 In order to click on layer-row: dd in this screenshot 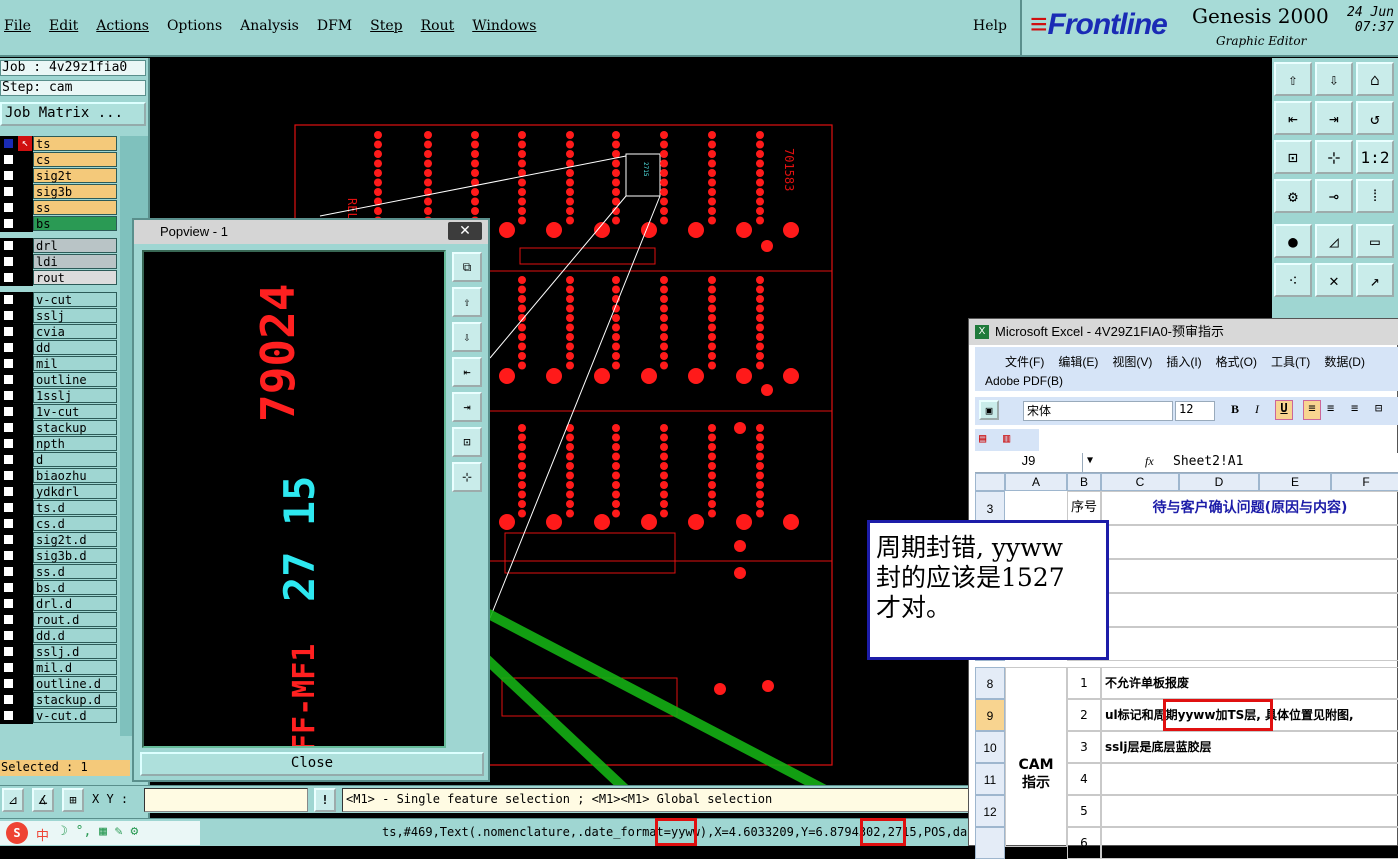, I will do `click(60, 348)`.